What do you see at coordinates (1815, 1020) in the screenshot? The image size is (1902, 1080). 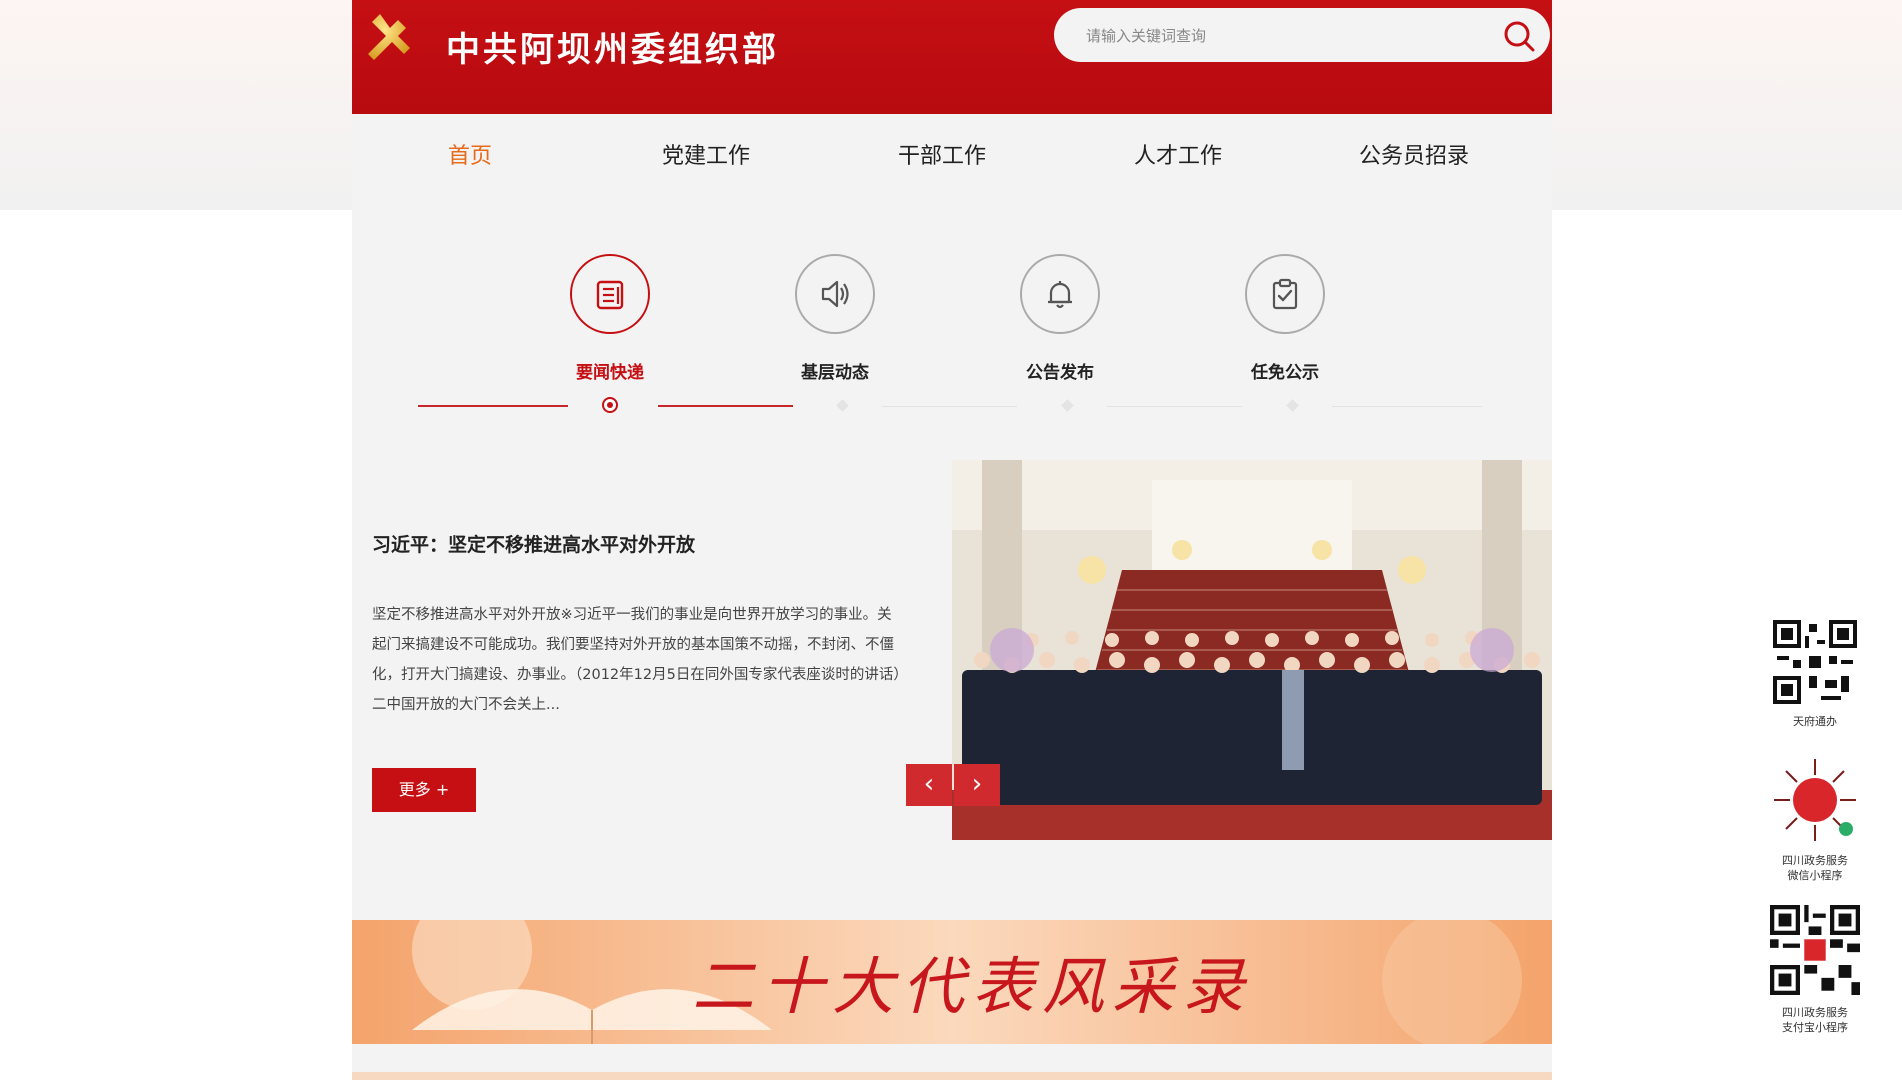 I see `qr-label: 四川政务服务 支付宝小程序` at bounding box center [1815, 1020].